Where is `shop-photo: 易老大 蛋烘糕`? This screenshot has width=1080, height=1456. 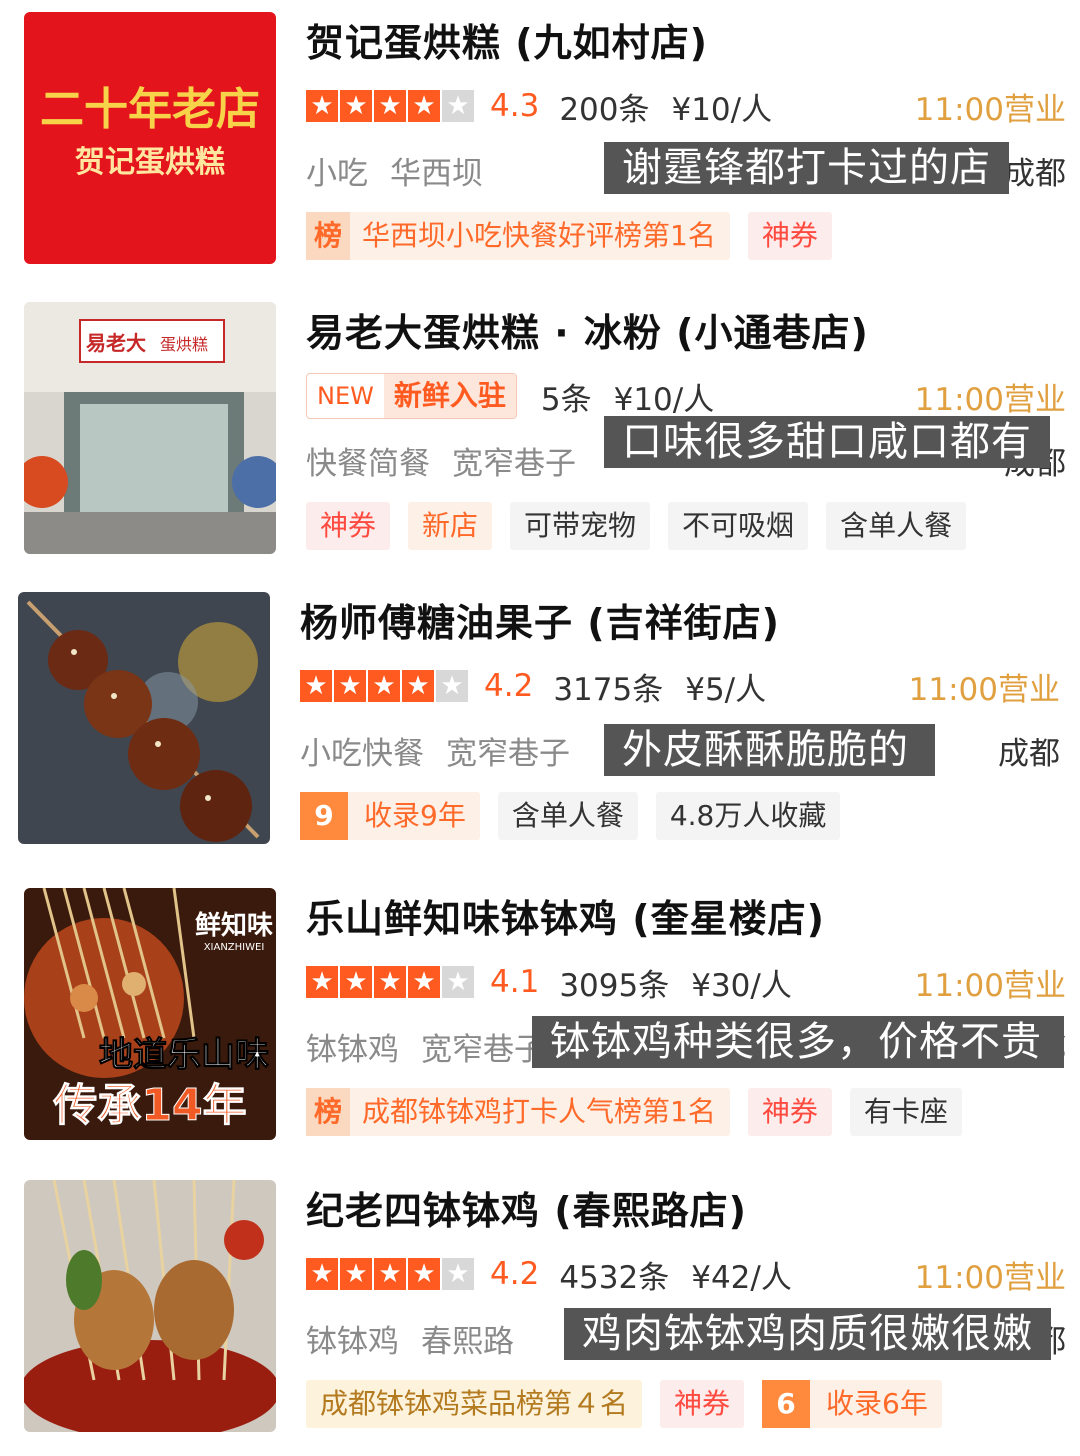 shop-photo: 易老大 蛋烘糕 is located at coordinates (150, 428).